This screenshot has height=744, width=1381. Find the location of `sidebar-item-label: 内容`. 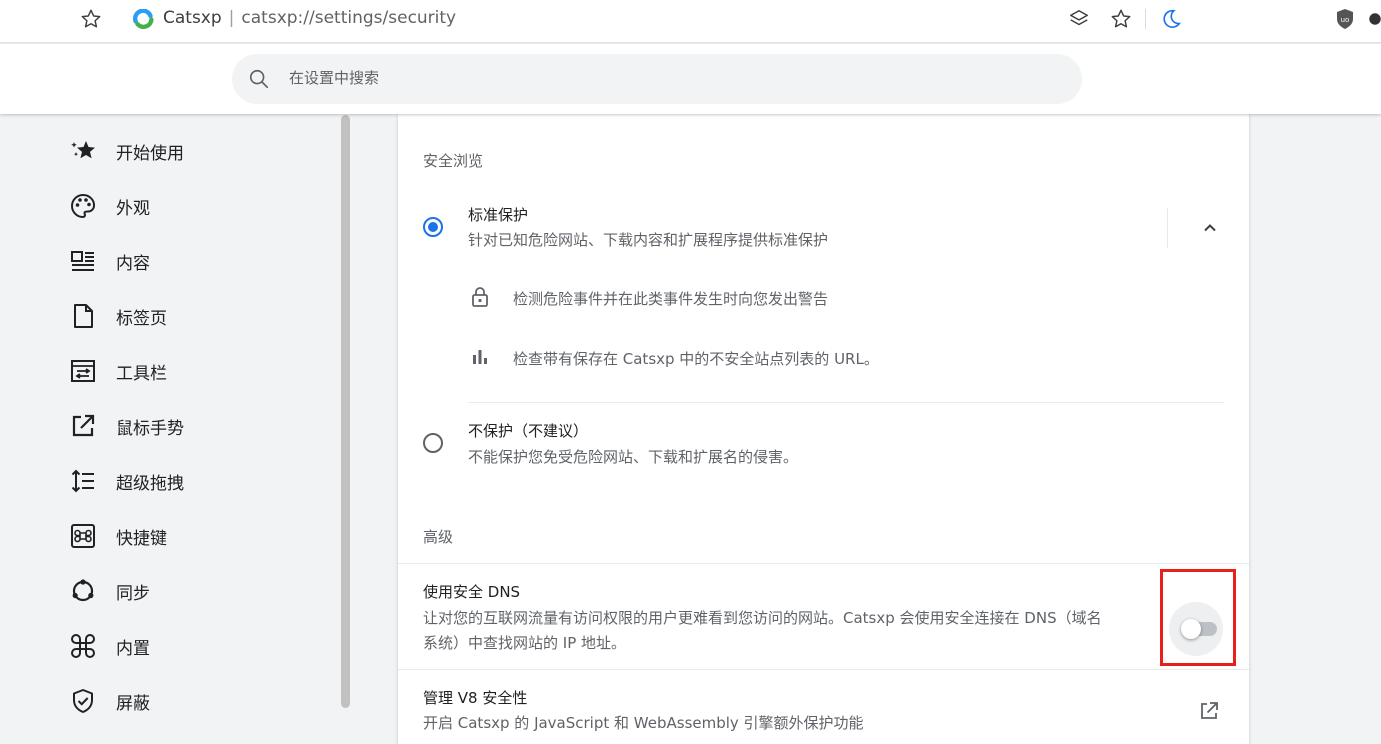

sidebar-item-label: 内容 is located at coordinates (133, 263).